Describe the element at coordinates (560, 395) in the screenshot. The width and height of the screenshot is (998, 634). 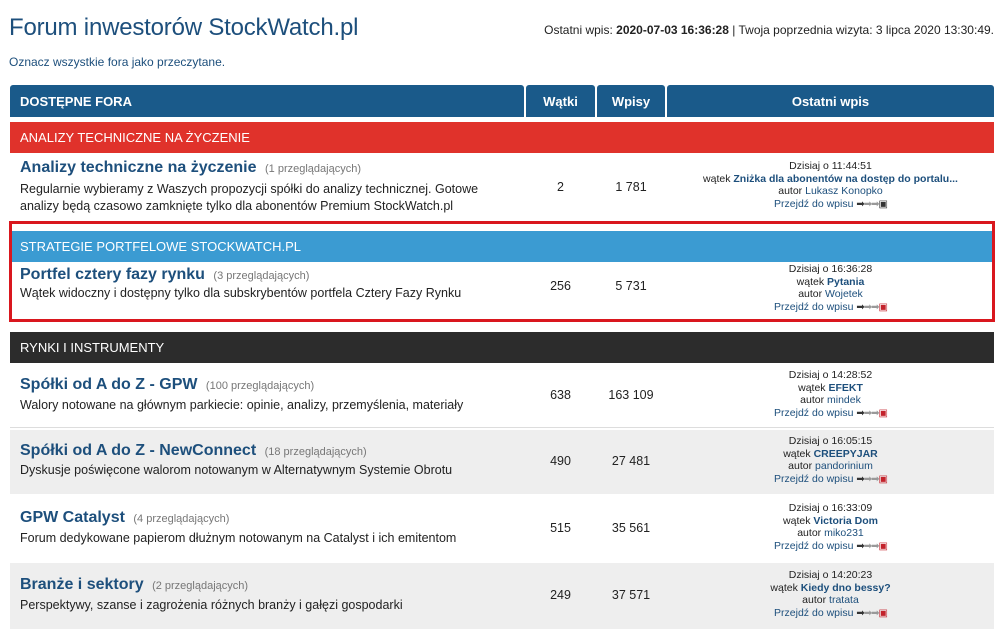
I see `topics-count: 638` at that location.